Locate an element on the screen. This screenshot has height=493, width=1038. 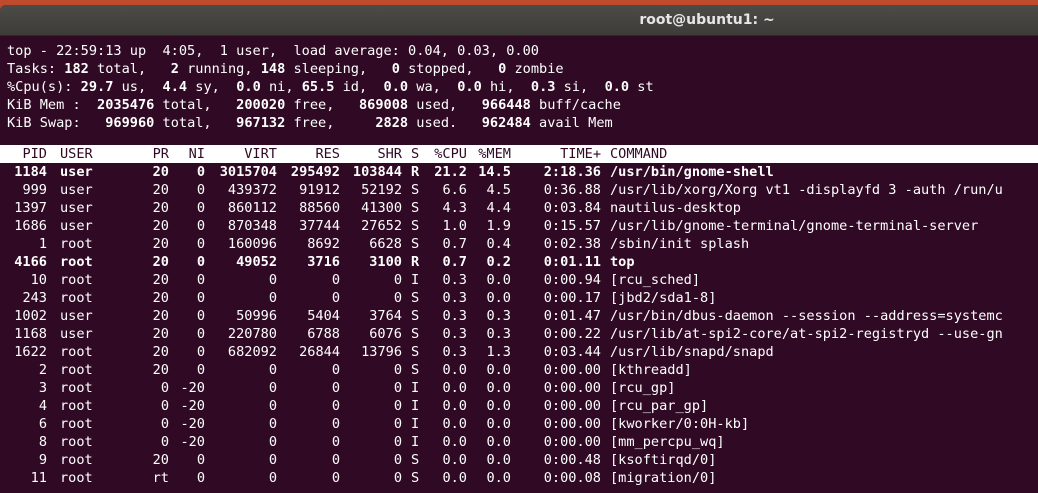
col-res: 8692 is located at coordinates (323, 244).